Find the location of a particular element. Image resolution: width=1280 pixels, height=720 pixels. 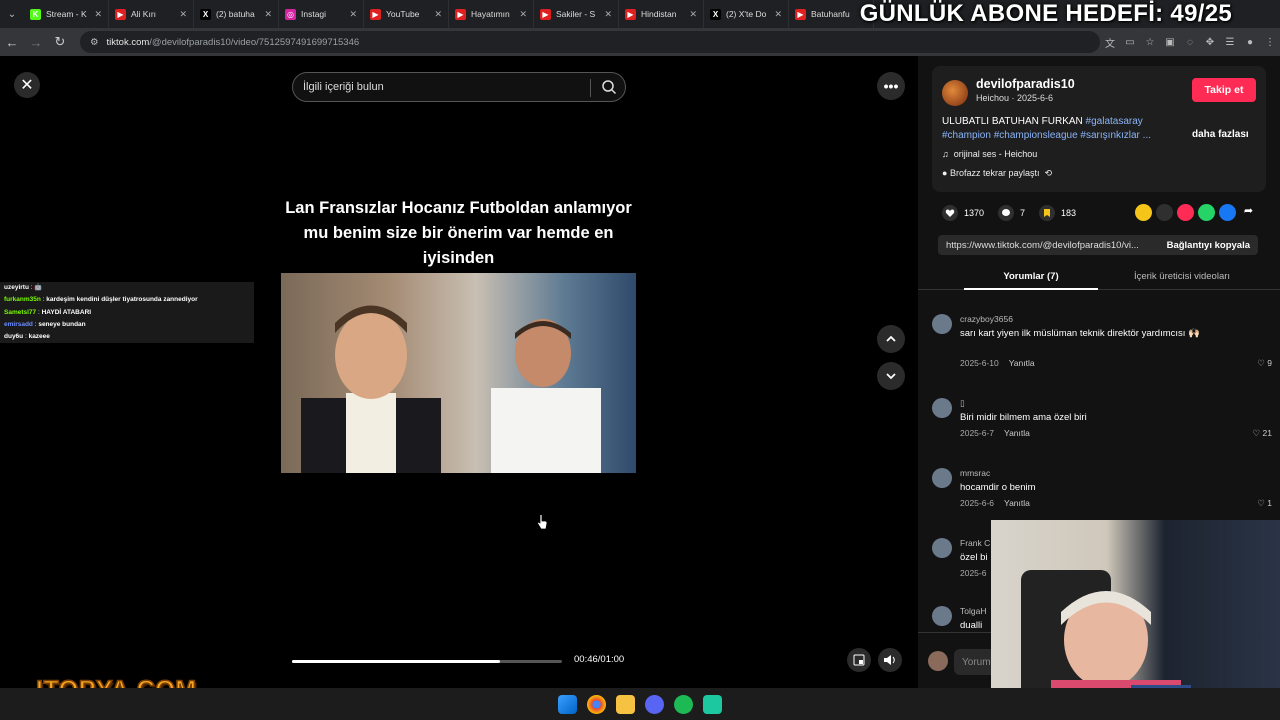

repost-row: ● Brofazz tekrar paylaştı ⟲ is located at coordinates (997, 173).